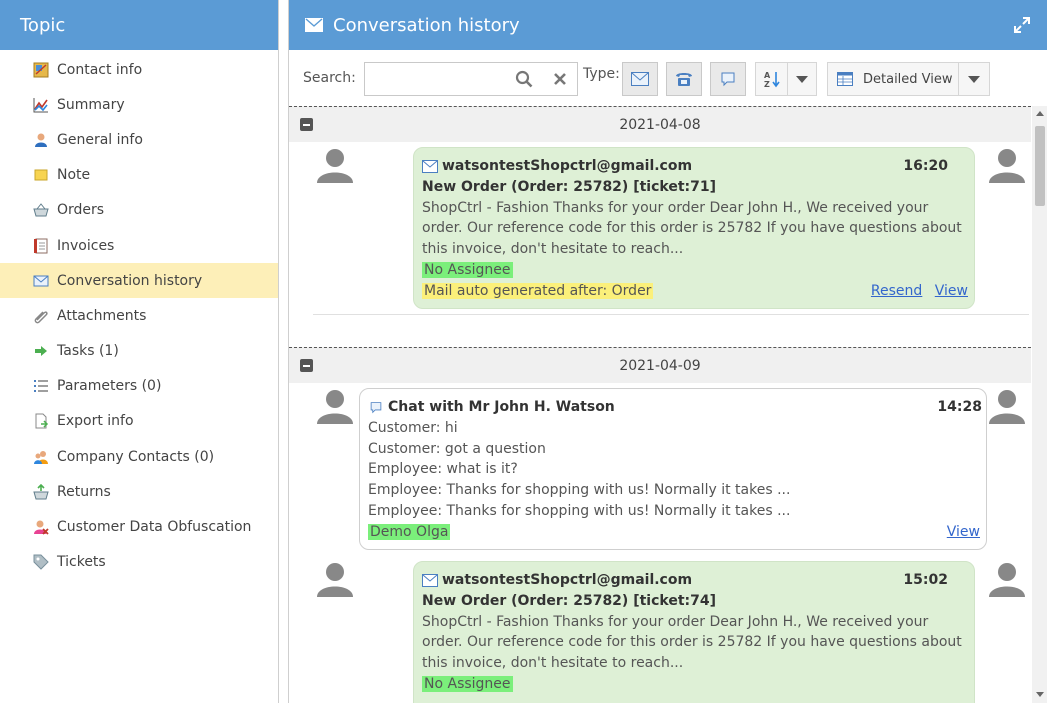  What do you see at coordinates (457, 448) in the screenshot?
I see `chat-line: Customer: got a question` at bounding box center [457, 448].